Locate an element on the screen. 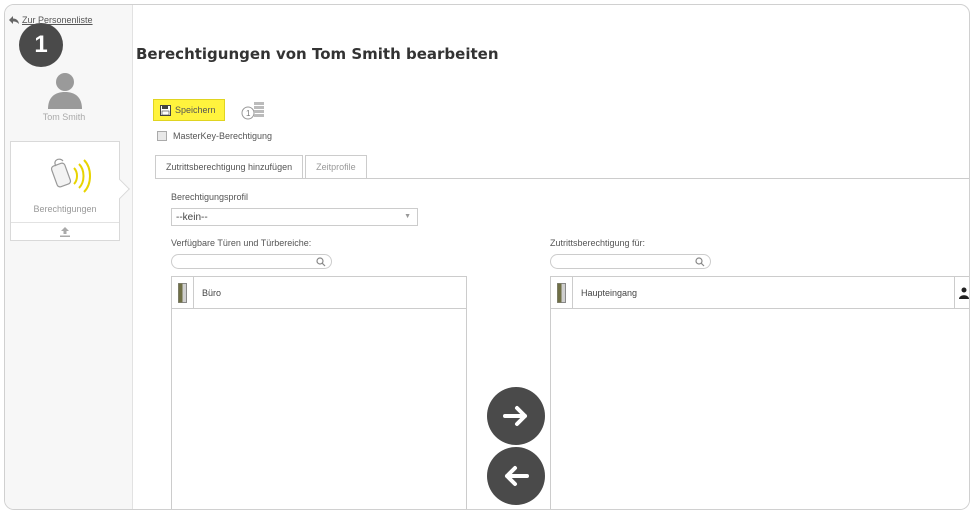  list-item: Büro is located at coordinates (319, 293).